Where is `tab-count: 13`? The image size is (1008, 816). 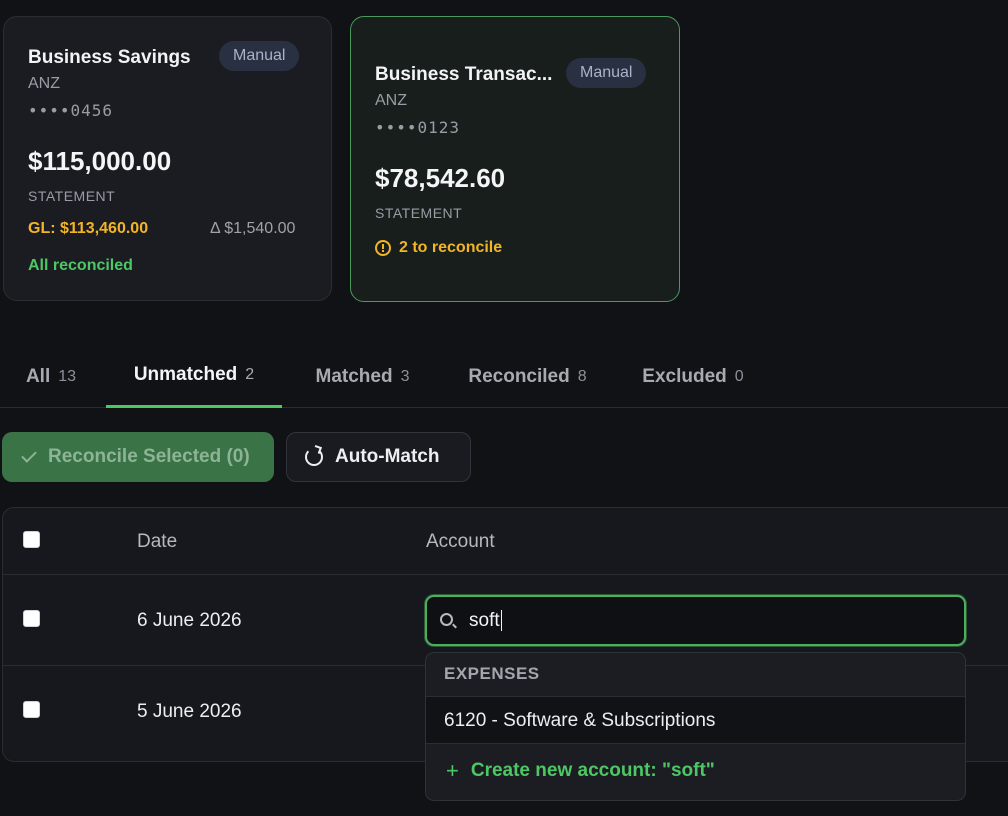 tab-count: 13 is located at coordinates (67, 376).